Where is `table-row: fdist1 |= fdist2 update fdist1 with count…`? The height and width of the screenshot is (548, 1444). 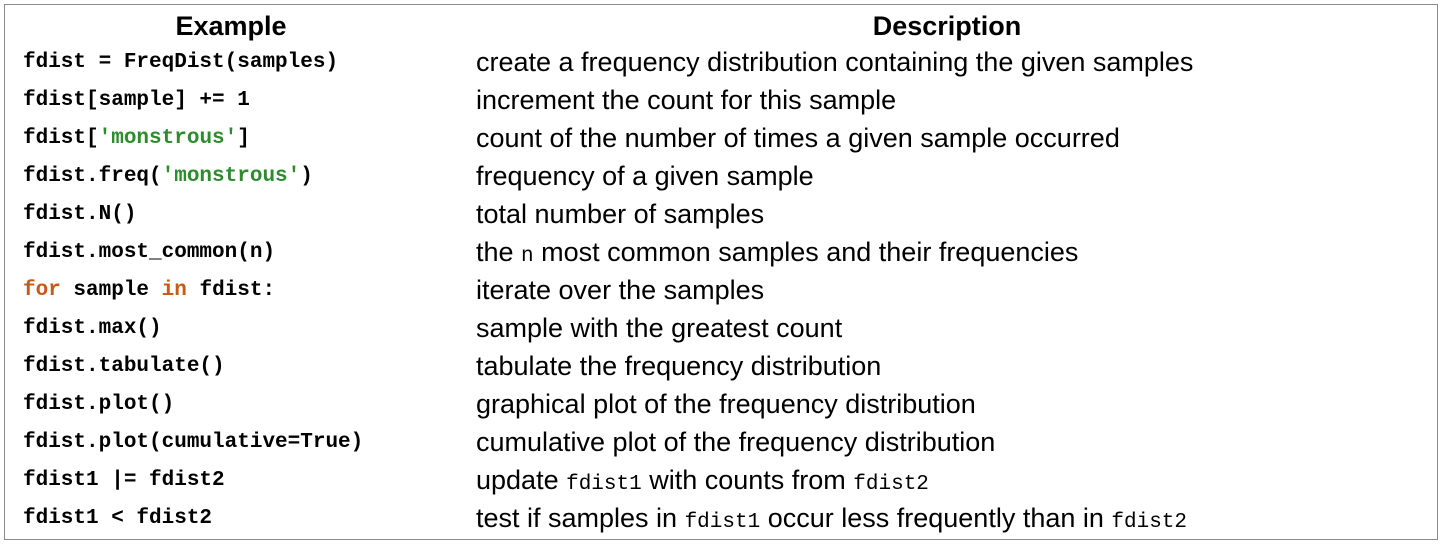
table-row: fdist1 |= fdist2 update fdist1 with count… is located at coordinates (721, 480).